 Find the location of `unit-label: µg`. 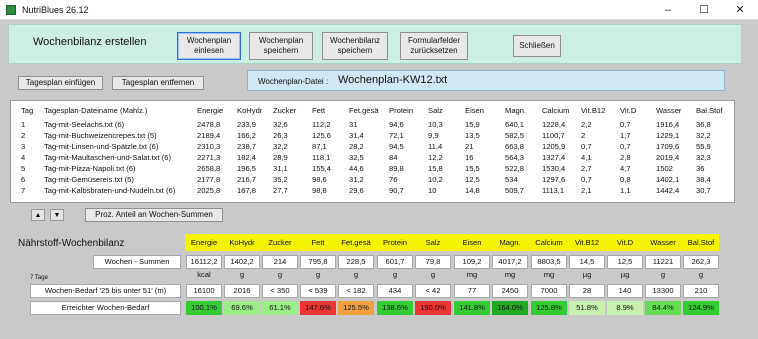

unit-label: µg is located at coordinates (587, 274).